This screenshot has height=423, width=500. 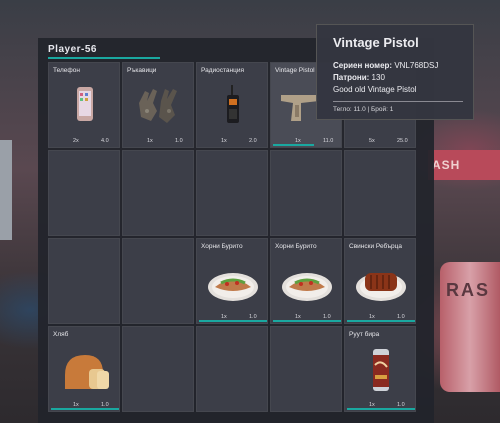 What do you see at coordinates (376, 42) in the screenshot?
I see `tooltip-title: Vintage Pistol` at bounding box center [376, 42].